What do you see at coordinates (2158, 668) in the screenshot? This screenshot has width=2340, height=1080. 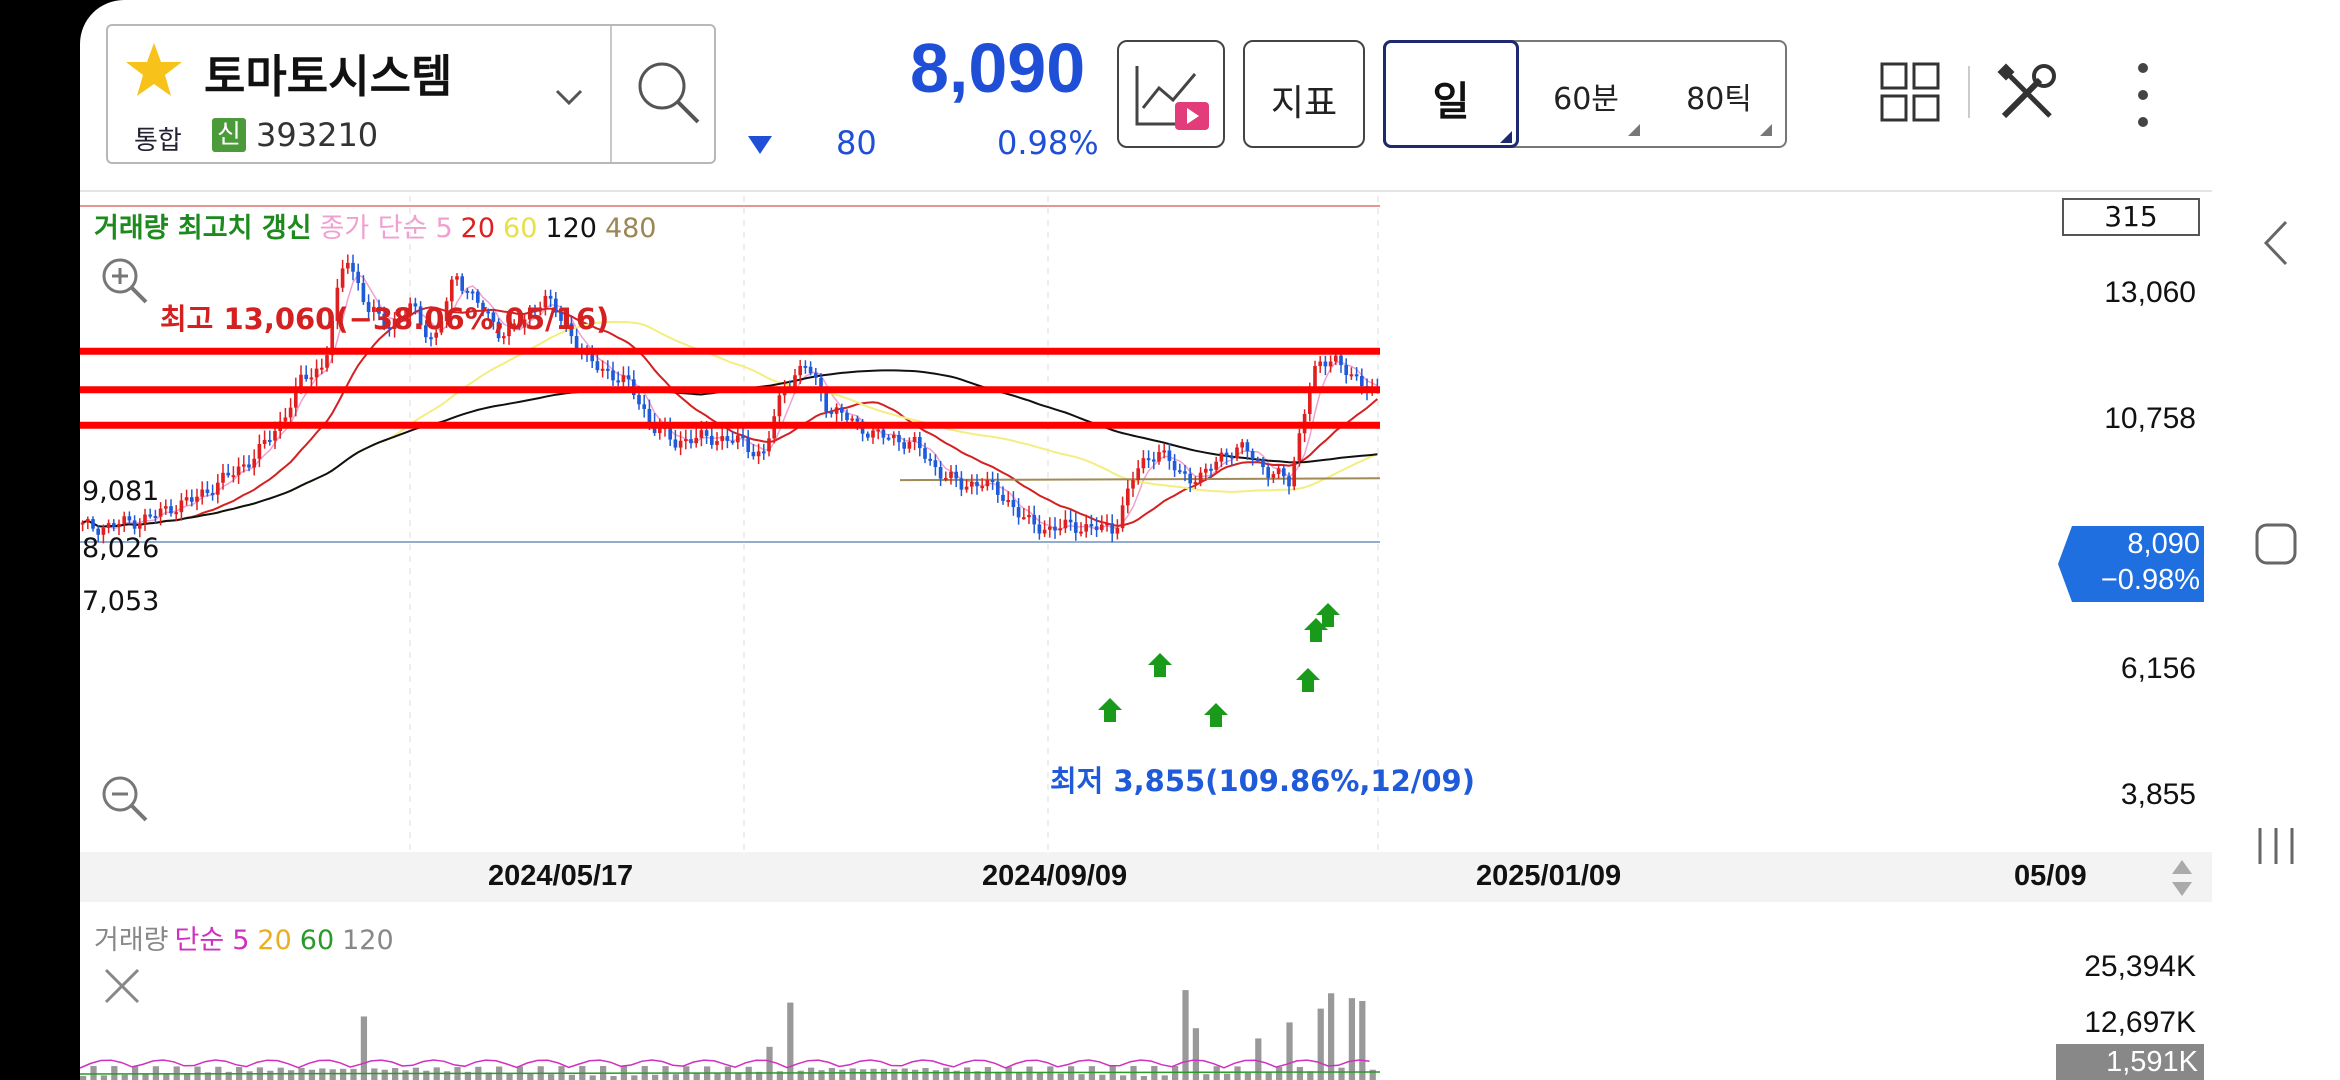 I see `y-tick-6156: 6,156` at bounding box center [2158, 668].